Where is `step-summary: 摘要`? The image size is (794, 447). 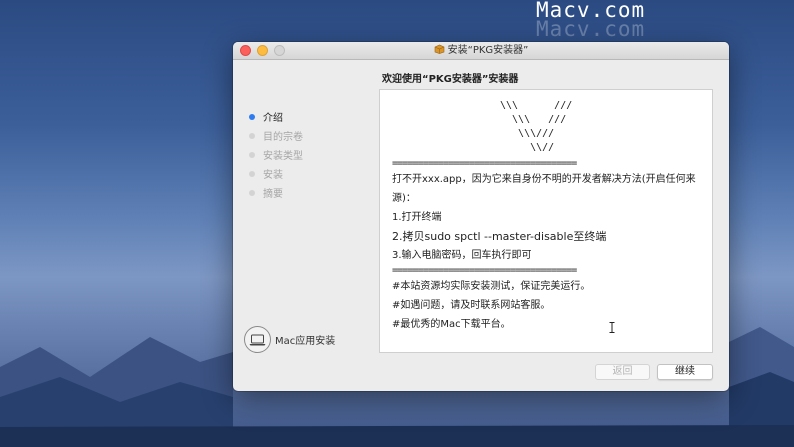
step-summary: 摘要 is located at coordinates (276, 192).